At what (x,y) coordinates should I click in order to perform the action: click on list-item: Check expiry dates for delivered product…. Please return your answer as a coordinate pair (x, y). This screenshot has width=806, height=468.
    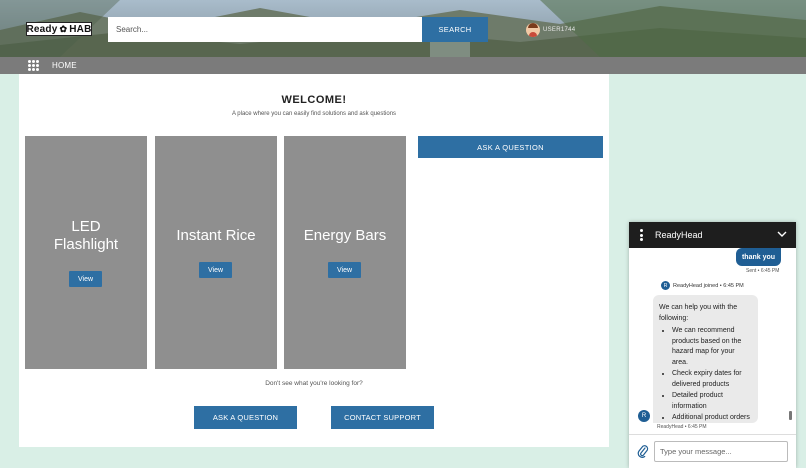
    Looking at the image, I should click on (712, 379).